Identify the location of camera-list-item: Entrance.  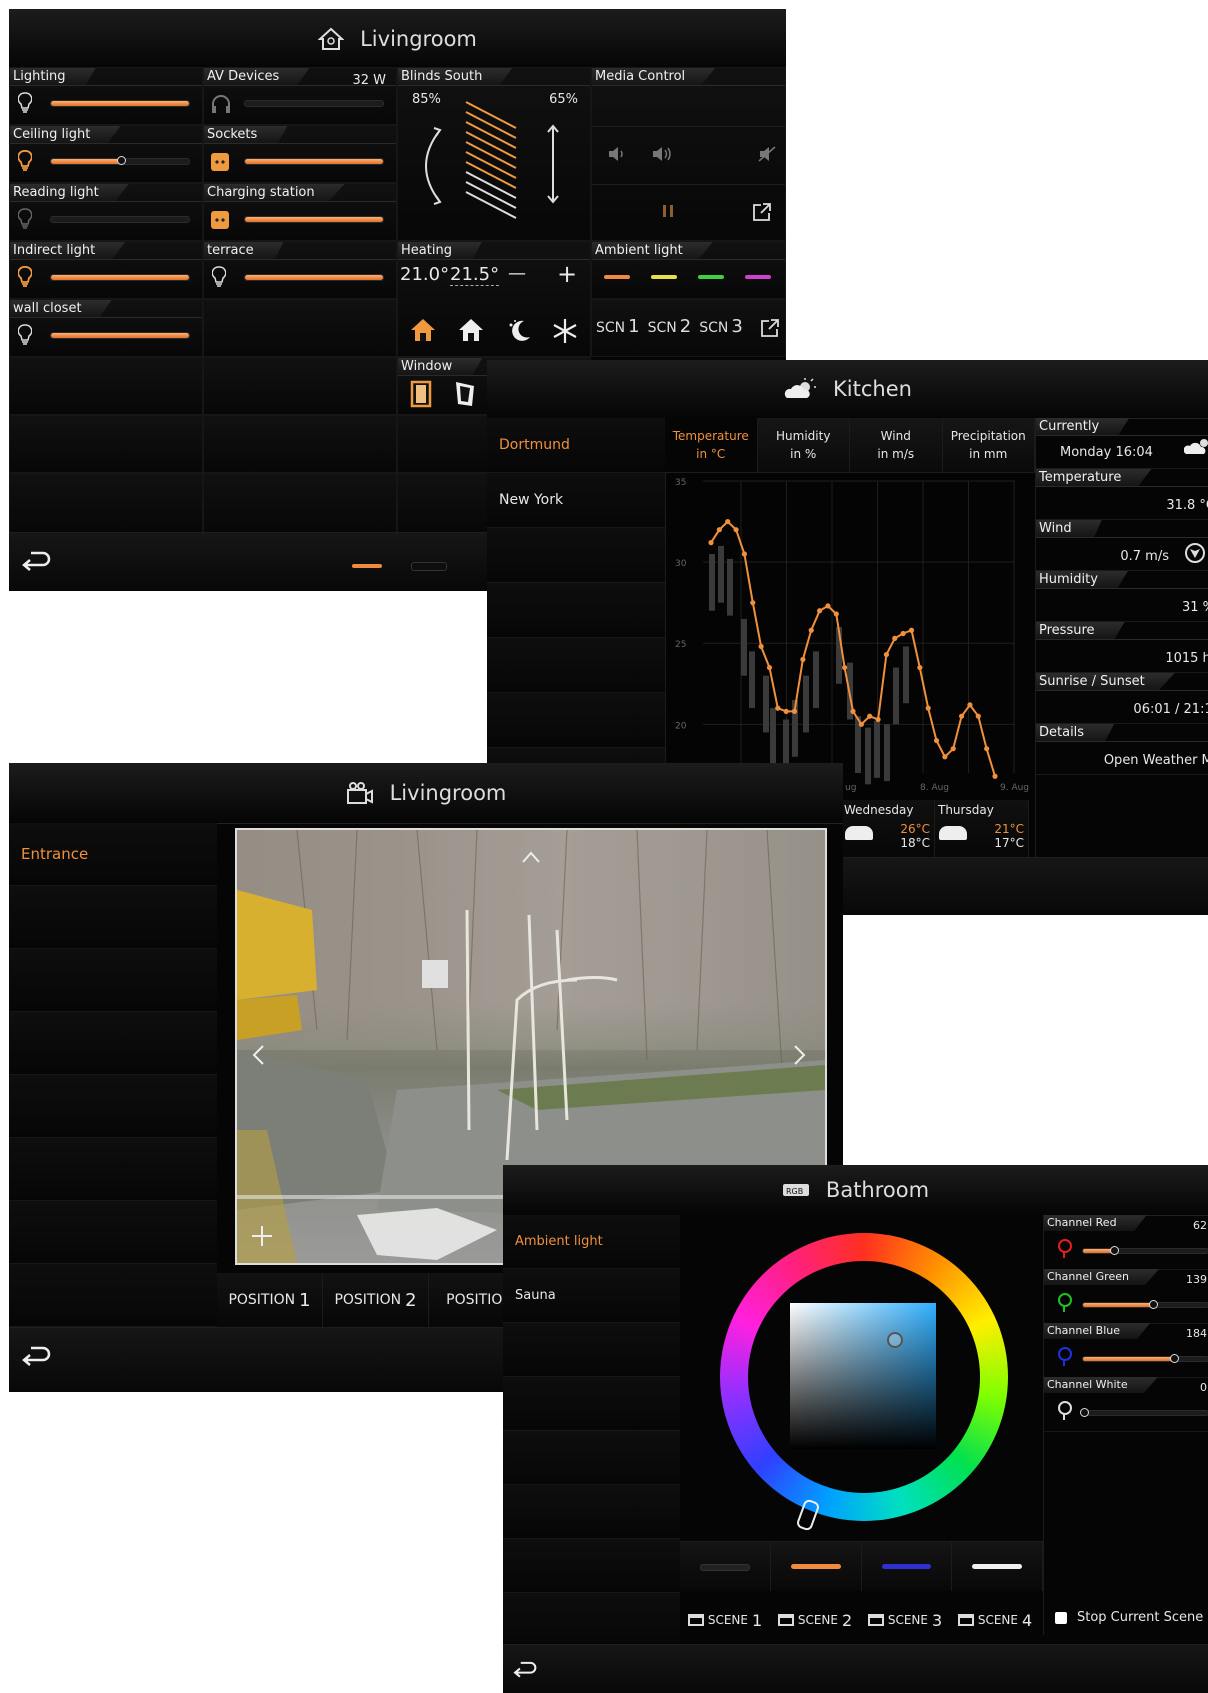
(113, 854).